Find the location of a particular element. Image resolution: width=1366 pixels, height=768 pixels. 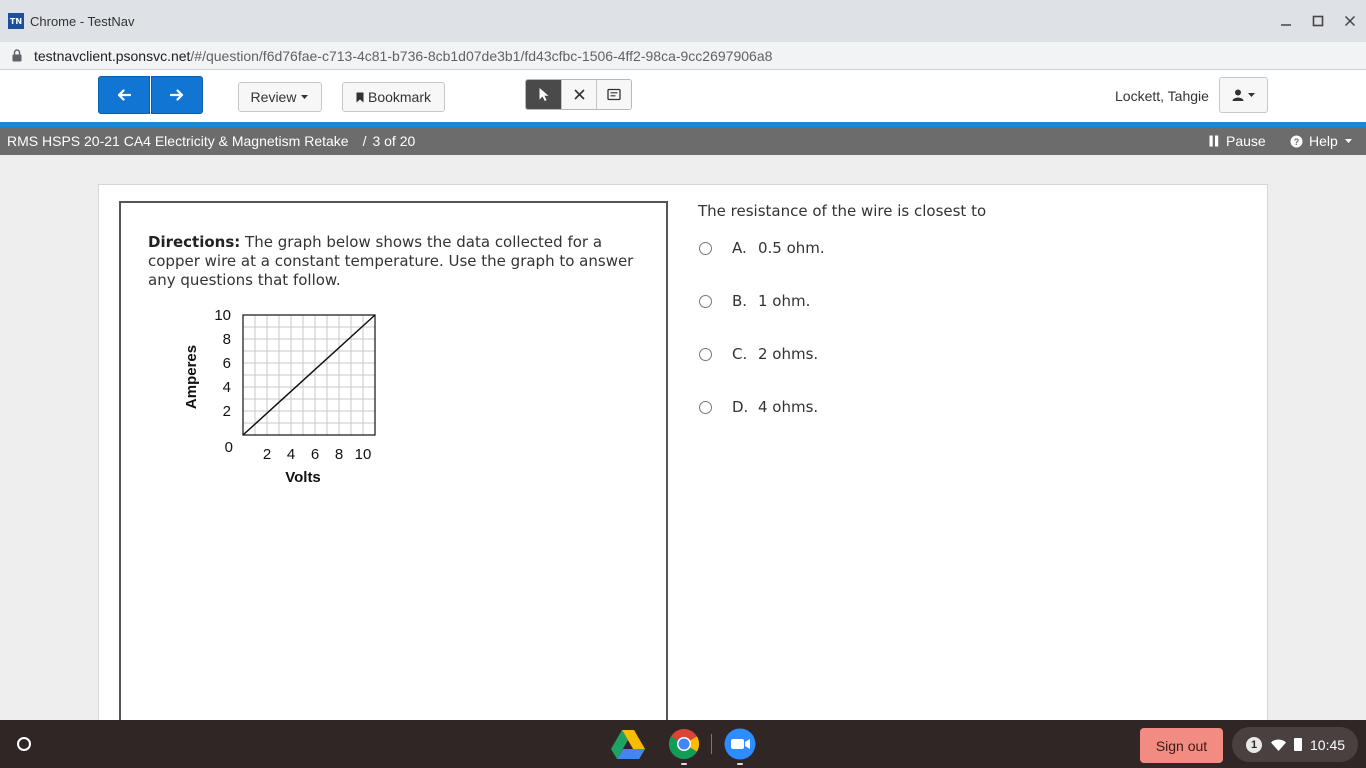

arrow-left-icon is located at coordinates (124, 95).